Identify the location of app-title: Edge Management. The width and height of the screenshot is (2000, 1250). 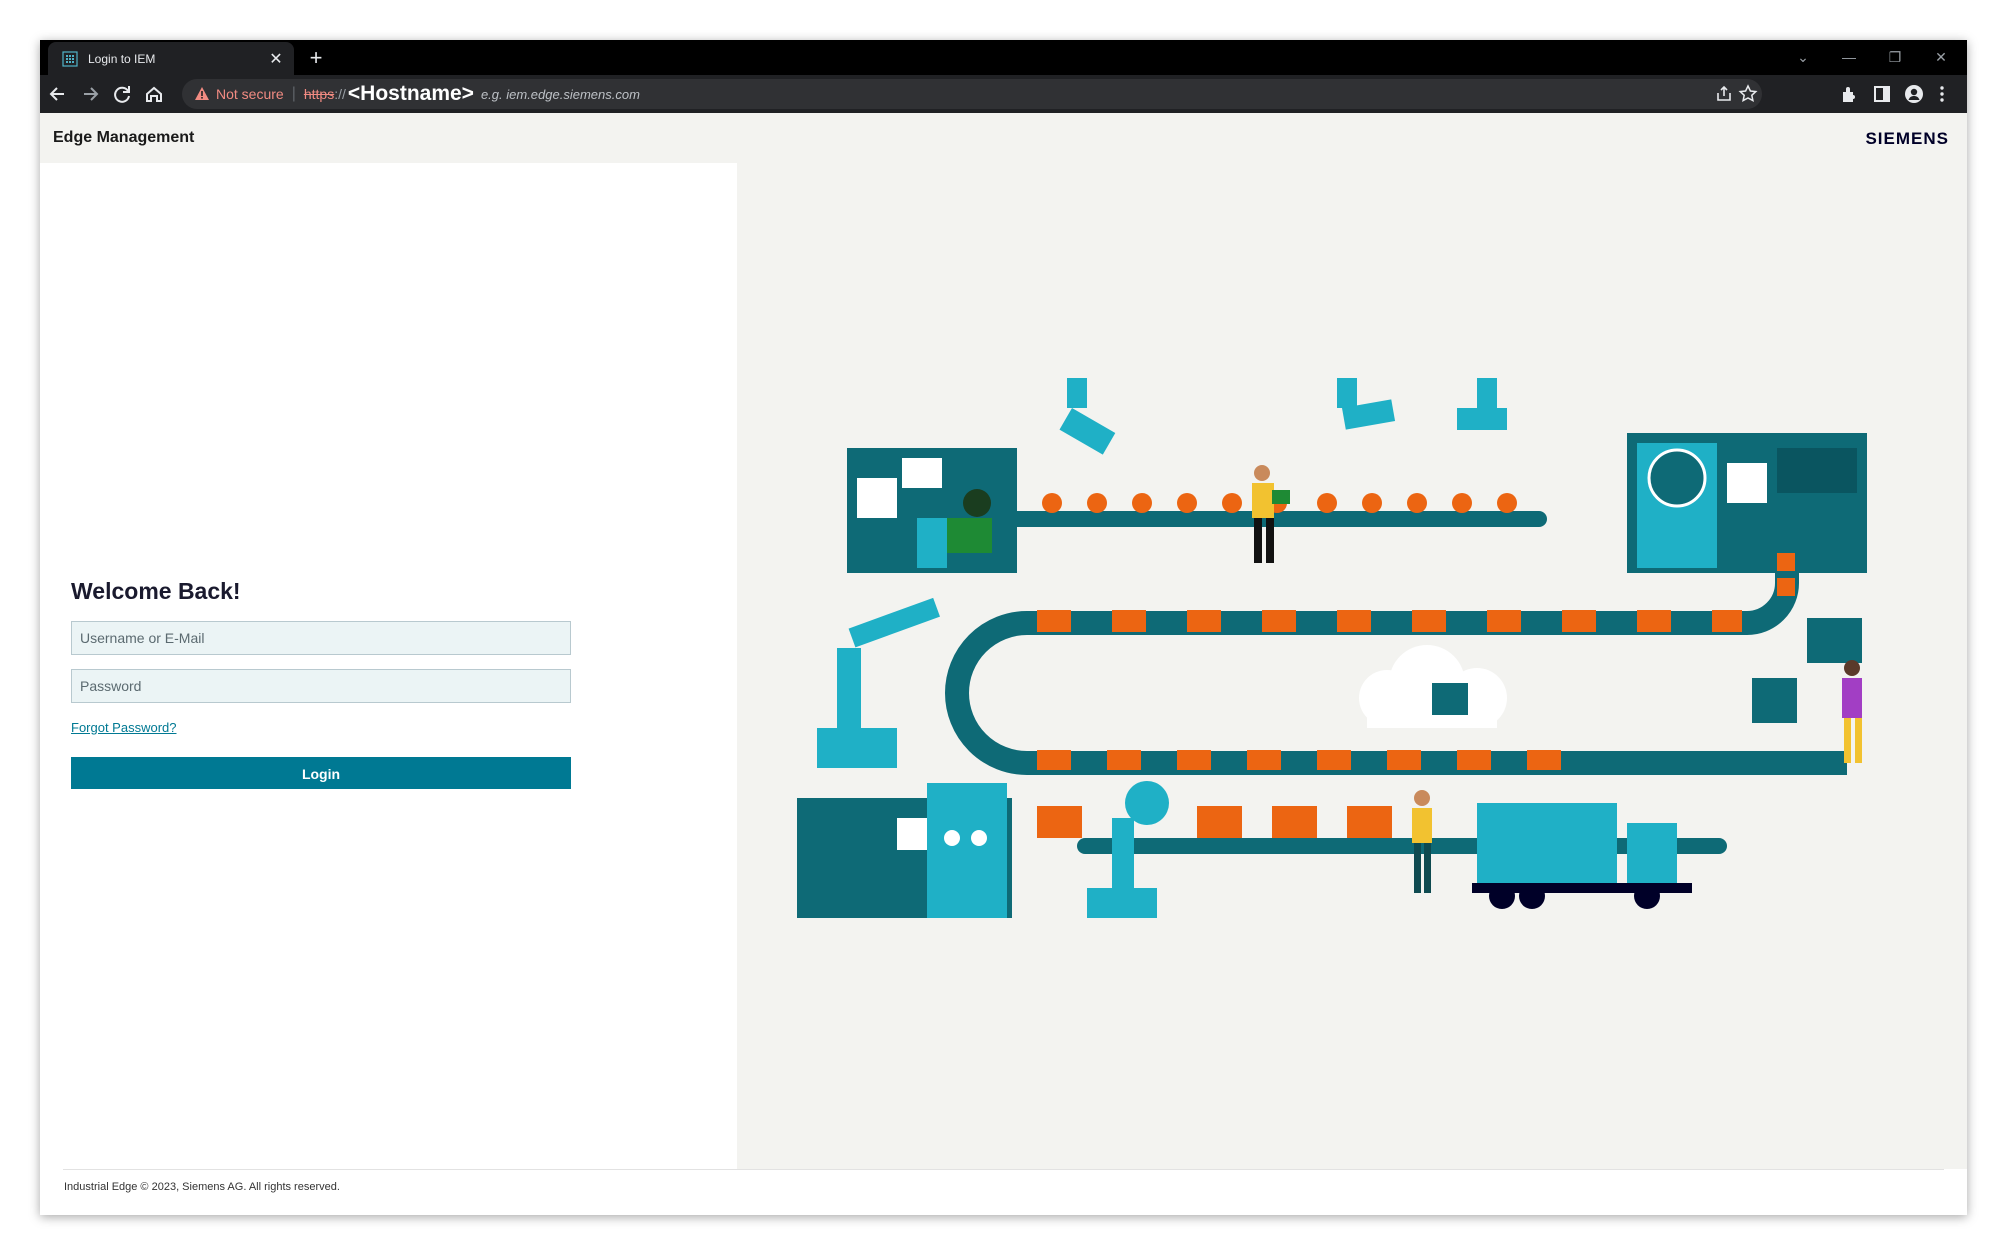
(124, 137).